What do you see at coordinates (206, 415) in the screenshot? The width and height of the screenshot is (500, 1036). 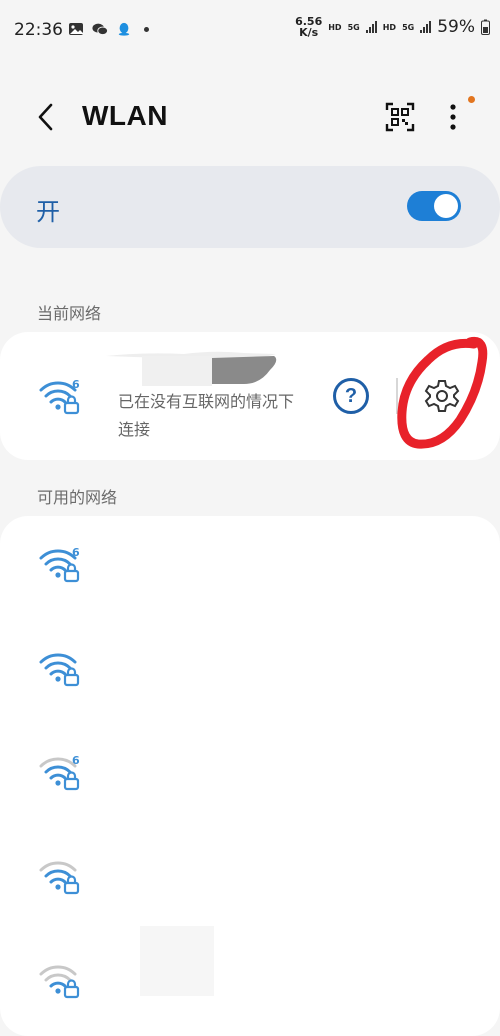 I see `connection-status: 已在没有互联网的情况下连接` at bounding box center [206, 415].